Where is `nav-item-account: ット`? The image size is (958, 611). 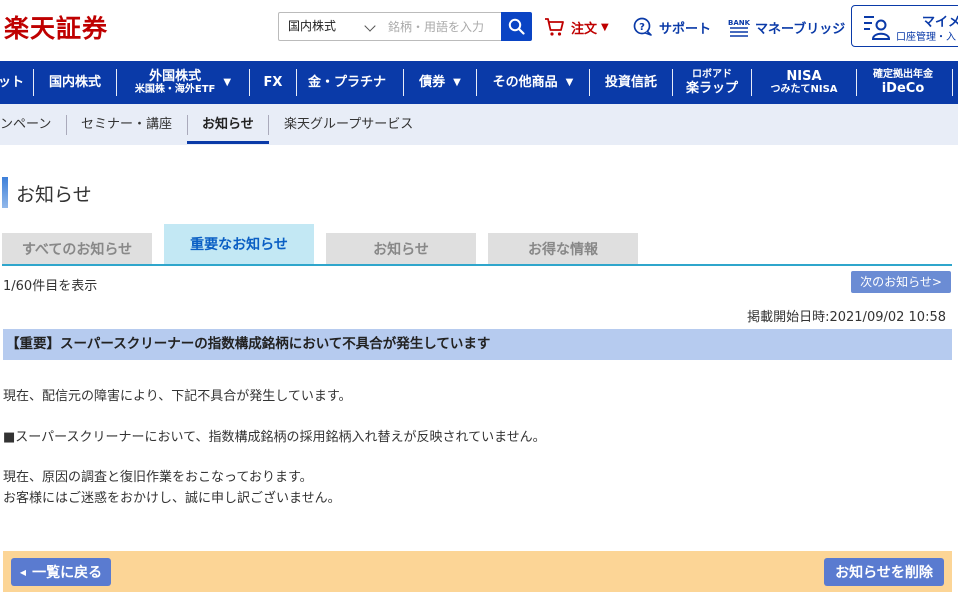 nav-item-account: ット is located at coordinates (12, 82).